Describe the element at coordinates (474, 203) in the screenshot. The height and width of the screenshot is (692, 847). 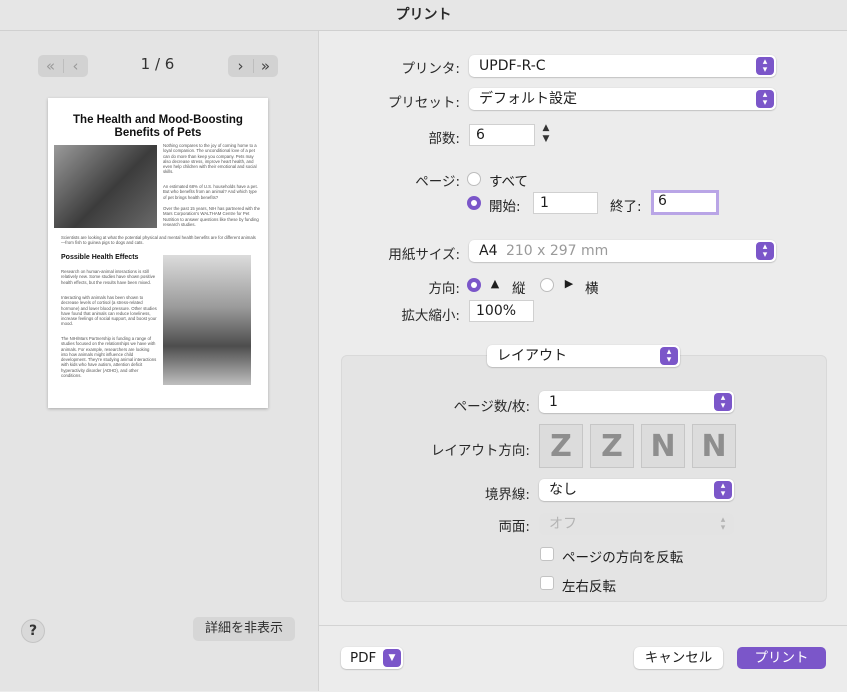
I see `pages-range-radio` at that location.